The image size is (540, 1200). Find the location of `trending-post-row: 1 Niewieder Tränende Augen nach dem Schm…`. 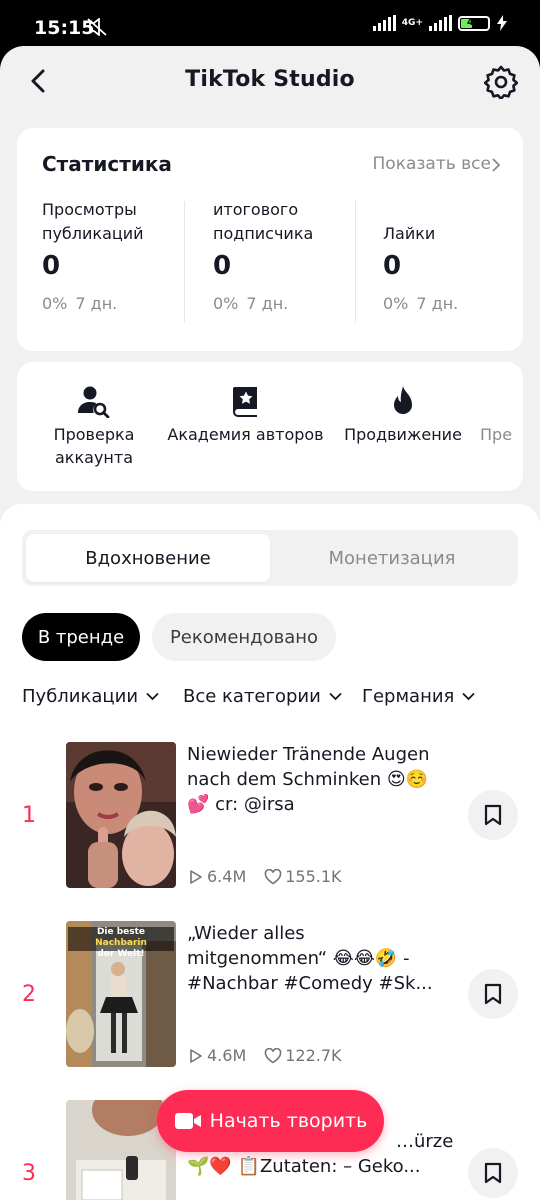

trending-post-row: 1 Niewieder Tränende Augen nach dem Schm… is located at coordinates (270, 816).